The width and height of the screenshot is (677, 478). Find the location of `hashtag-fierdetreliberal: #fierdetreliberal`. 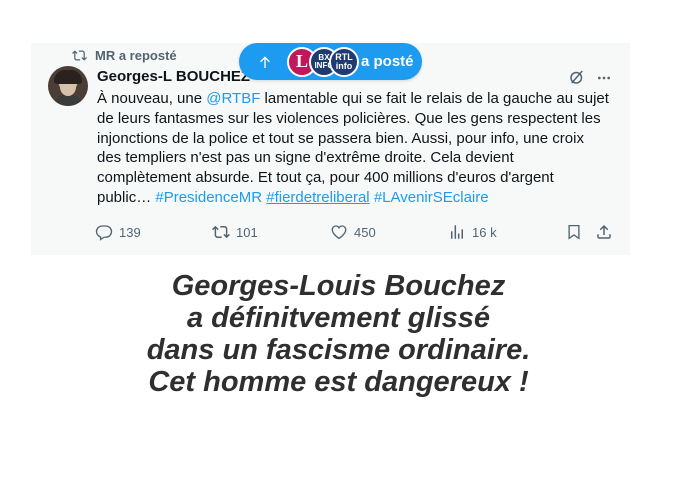

hashtag-fierdetreliberal: #fierdetreliberal is located at coordinates (317, 197).